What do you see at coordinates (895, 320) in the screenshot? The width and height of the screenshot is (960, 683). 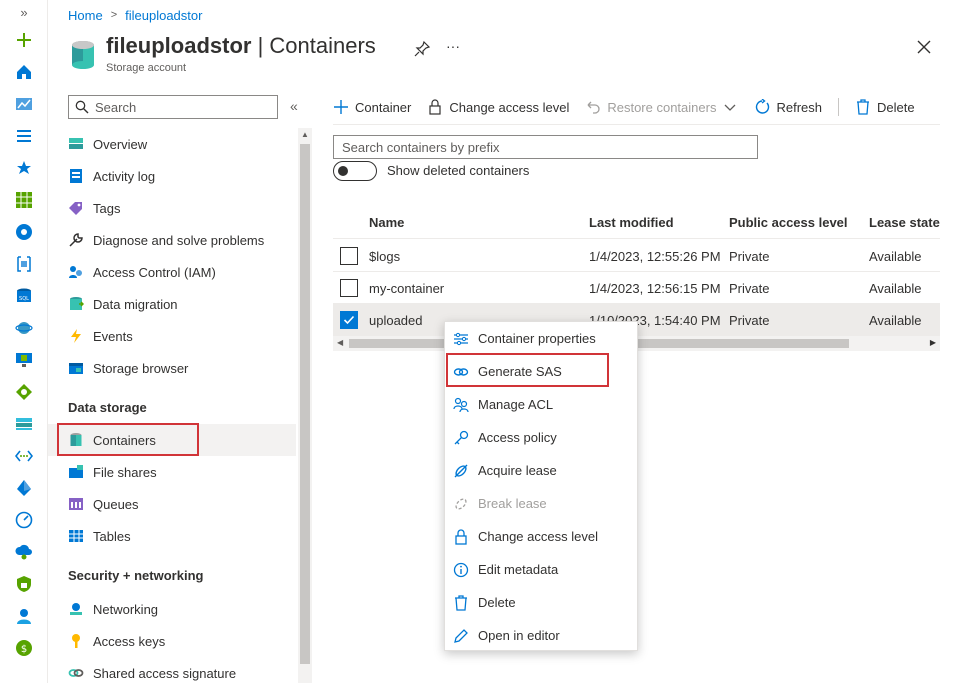 I see `lease-state-cell: Available` at bounding box center [895, 320].